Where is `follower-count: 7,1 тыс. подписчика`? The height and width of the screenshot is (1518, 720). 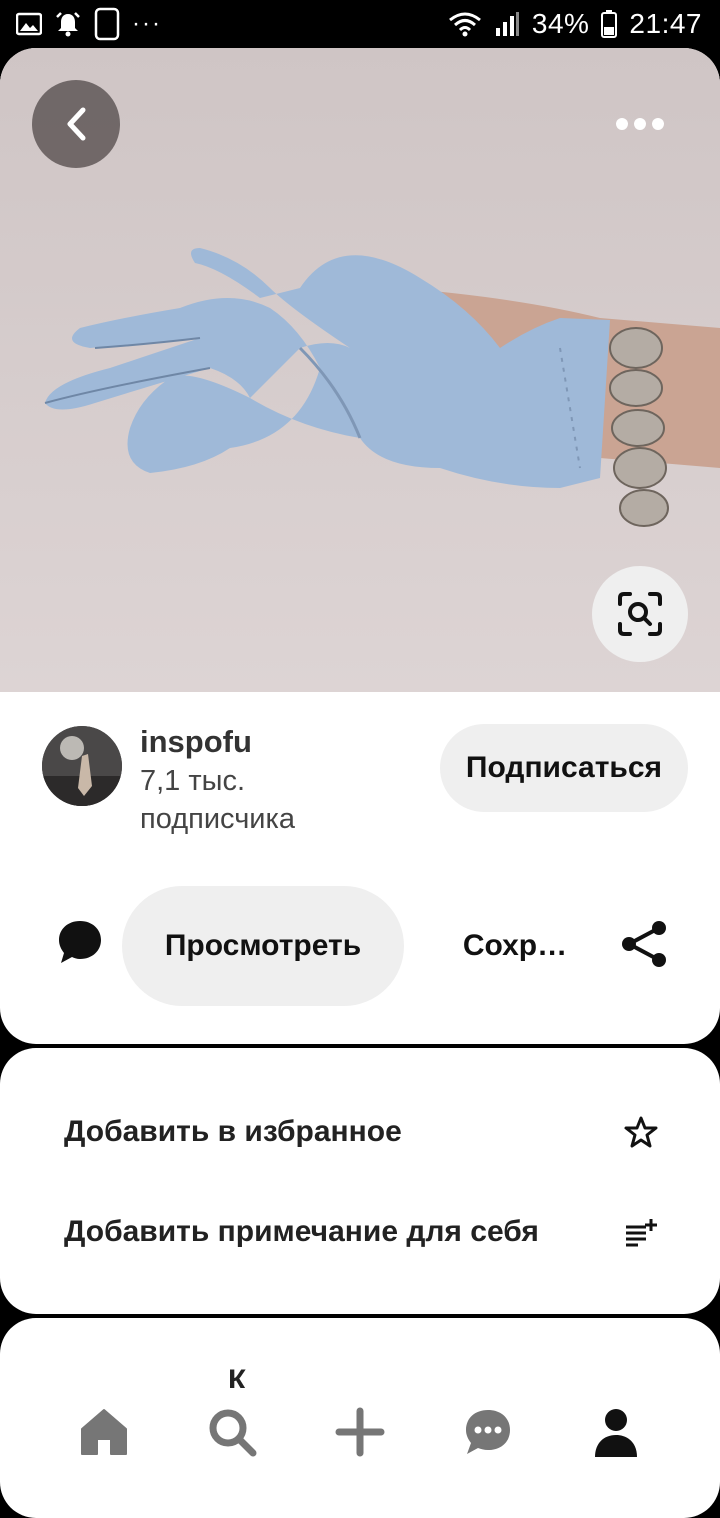
follower-count: 7,1 тыс. подписчика is located at coordinates (250, 800).